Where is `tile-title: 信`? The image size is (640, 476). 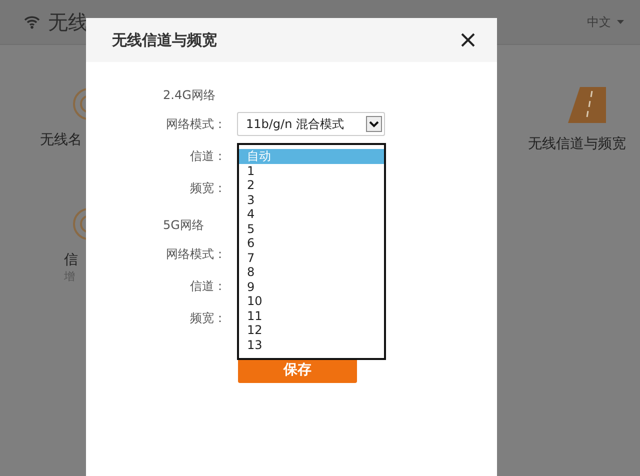
tile-title: 信 is located at coordinates (71, 260).